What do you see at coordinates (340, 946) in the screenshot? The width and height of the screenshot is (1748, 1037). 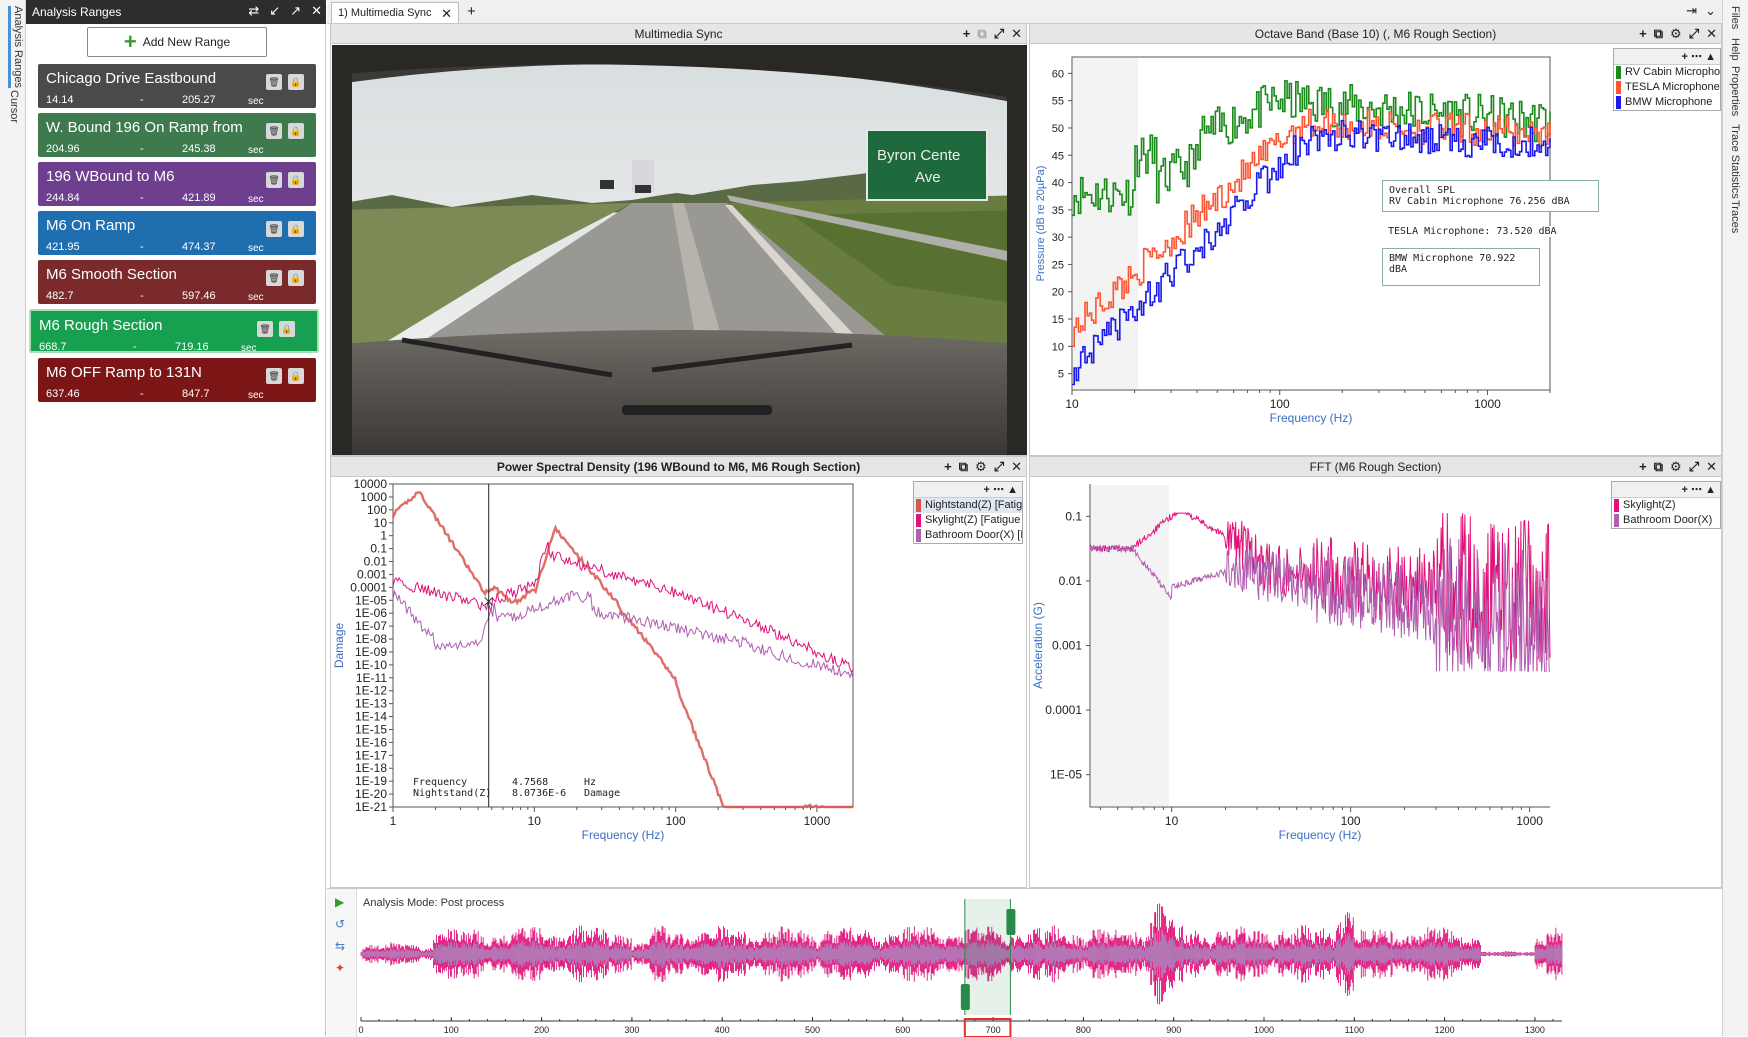 I see `loop-icon: ⇆` at bounding box center [340, 946].